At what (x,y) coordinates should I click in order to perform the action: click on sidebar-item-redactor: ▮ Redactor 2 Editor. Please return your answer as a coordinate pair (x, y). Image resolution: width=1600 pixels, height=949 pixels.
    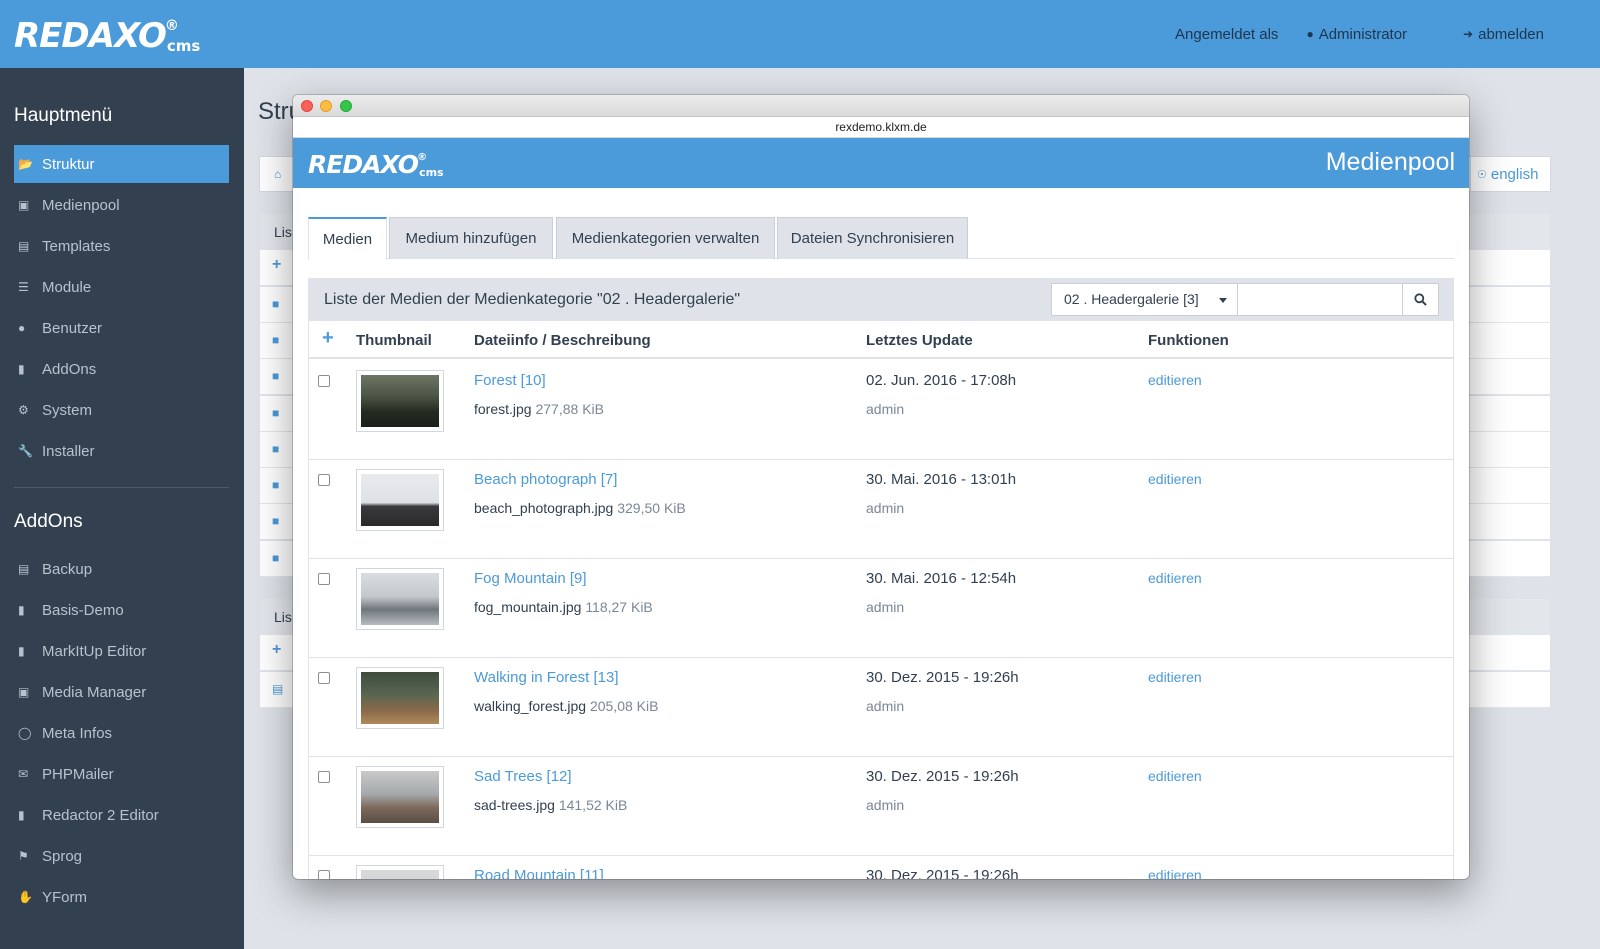
    Looking at the image, I should click on (121, 815).